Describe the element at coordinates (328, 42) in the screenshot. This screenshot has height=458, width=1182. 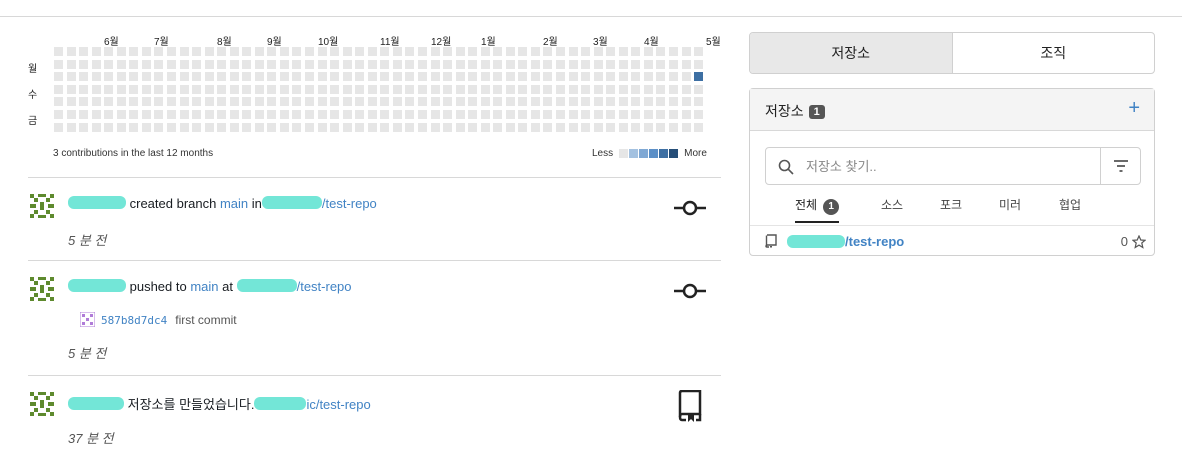
I see `month-label: 10월` at that location.